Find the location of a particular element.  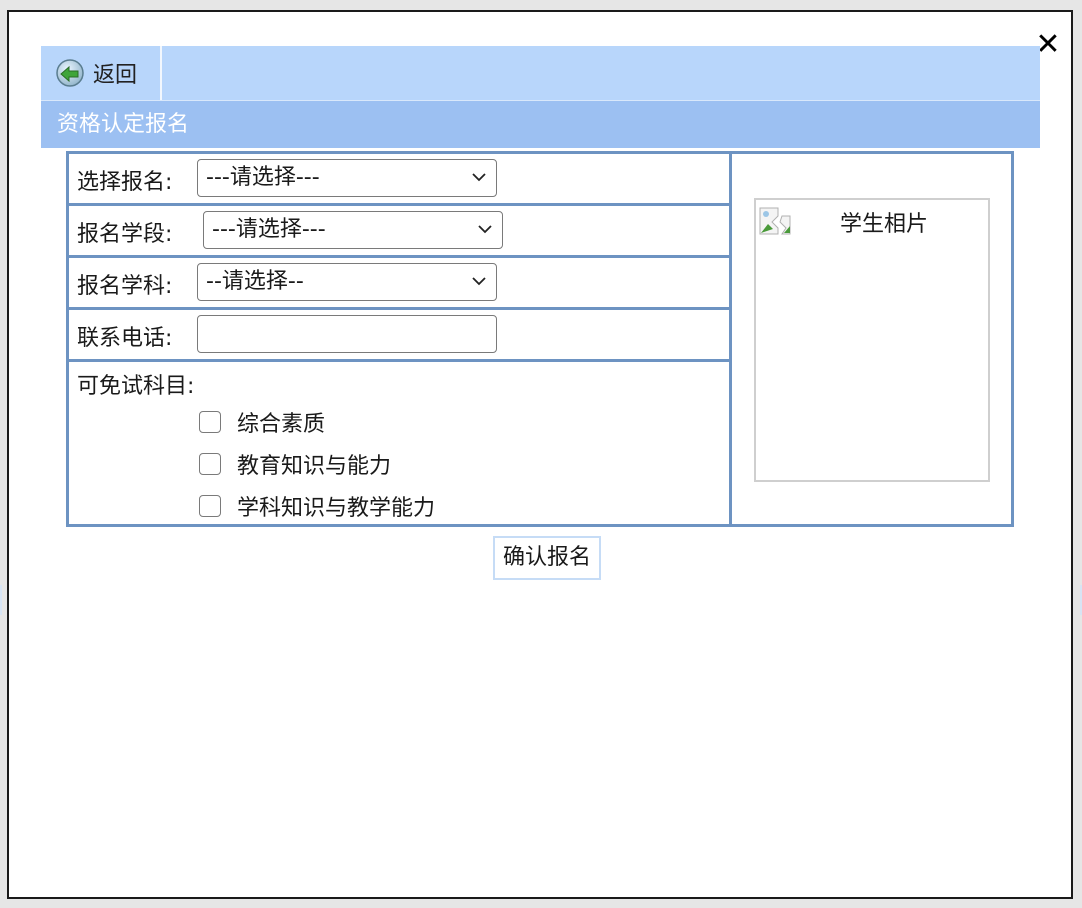

photo-panel: 学生相片 is located at coordinates (870, 339).